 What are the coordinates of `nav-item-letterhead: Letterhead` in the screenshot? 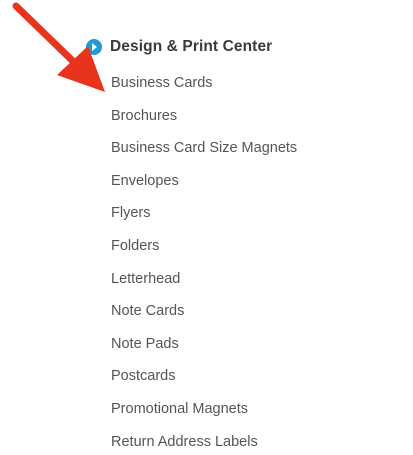 It's located at (204, 284).